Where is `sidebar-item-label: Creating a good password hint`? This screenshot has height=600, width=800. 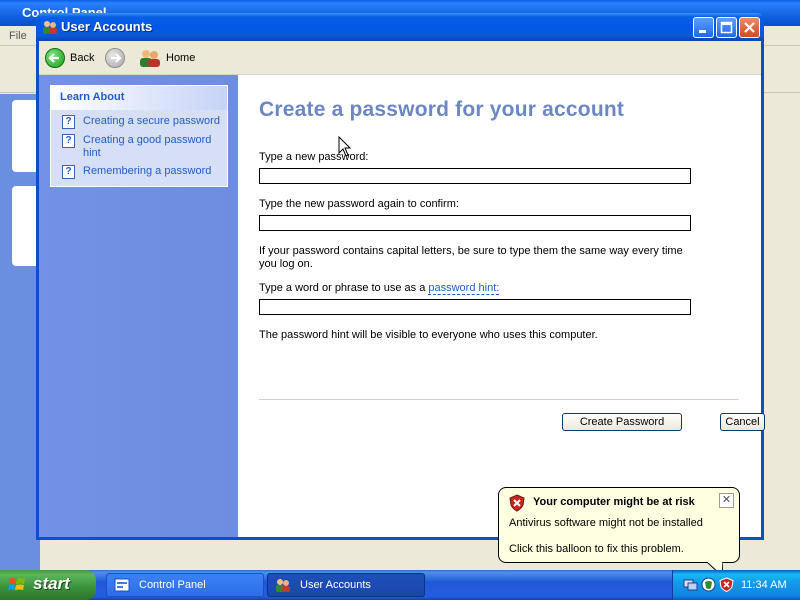 sidebar-item-label: Creating a good password hint is located at coordinates (153, 147).